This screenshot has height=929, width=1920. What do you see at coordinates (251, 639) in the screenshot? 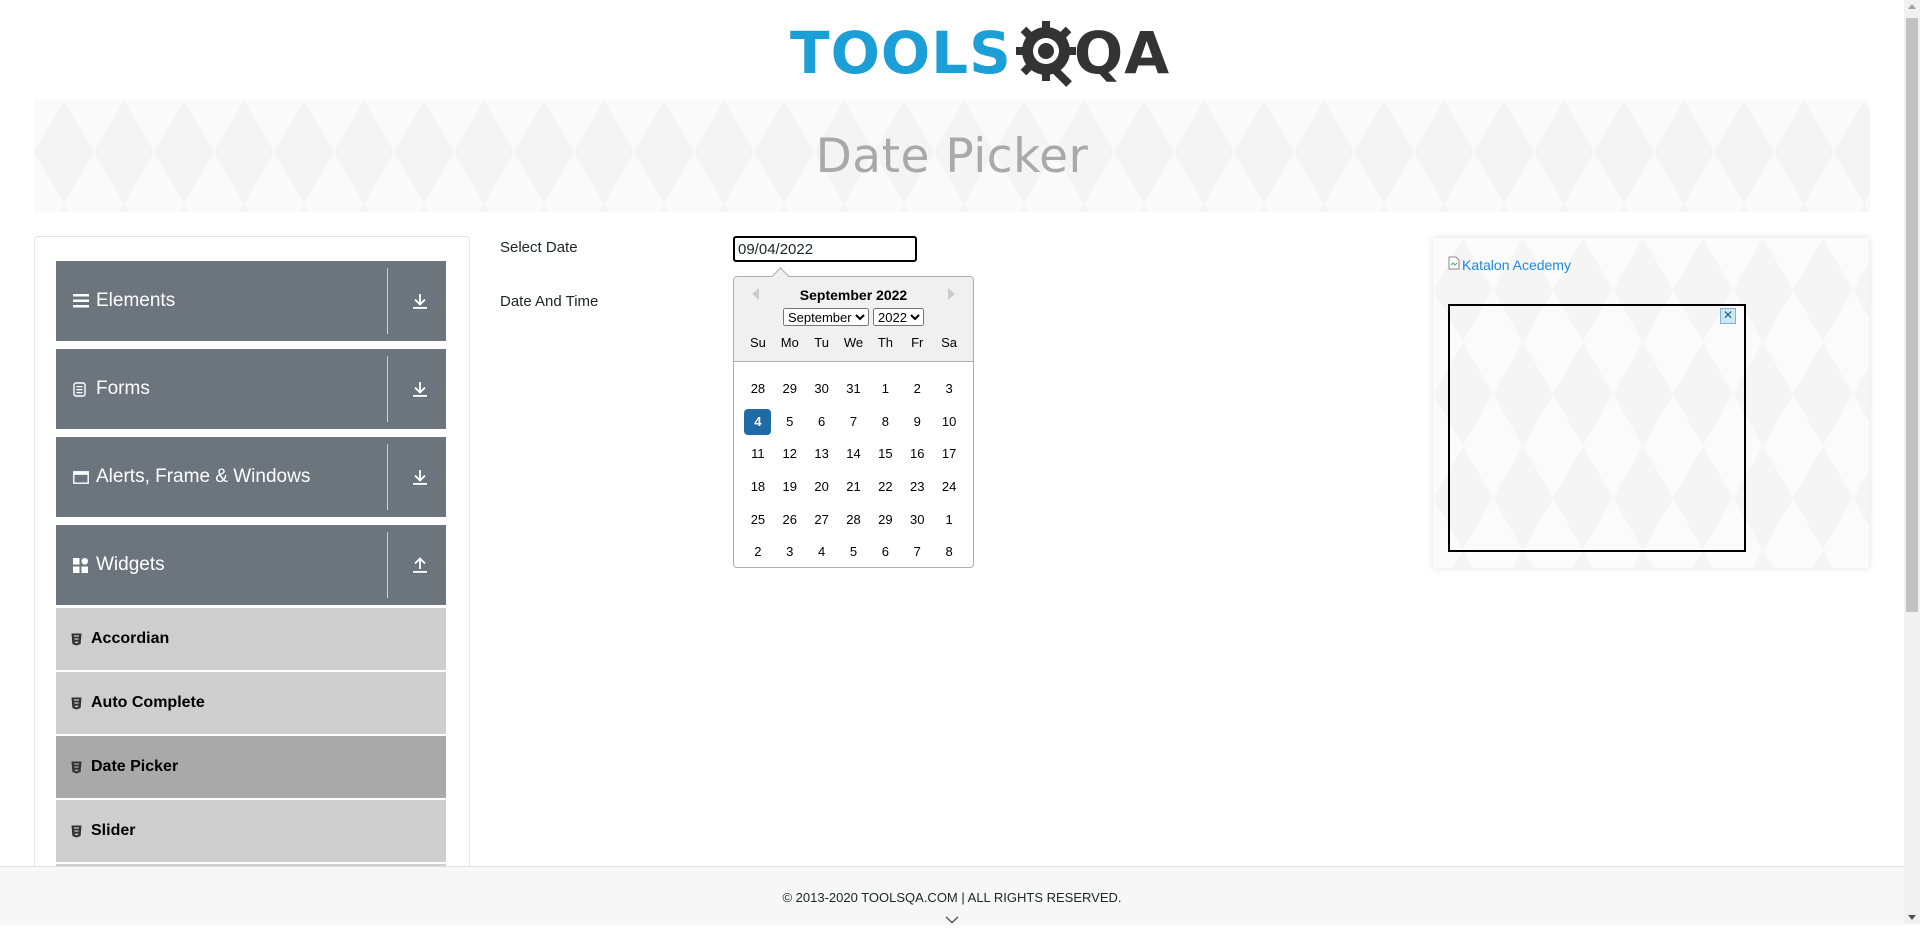
I see `sidebar-item-accordian: Accordian` at bounding box center [251, 639].